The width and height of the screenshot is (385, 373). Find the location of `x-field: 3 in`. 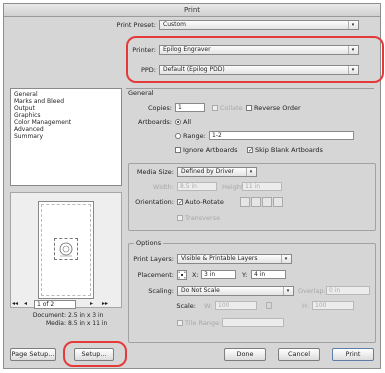

x-field: 3 in is located at coordinates (218, 274).